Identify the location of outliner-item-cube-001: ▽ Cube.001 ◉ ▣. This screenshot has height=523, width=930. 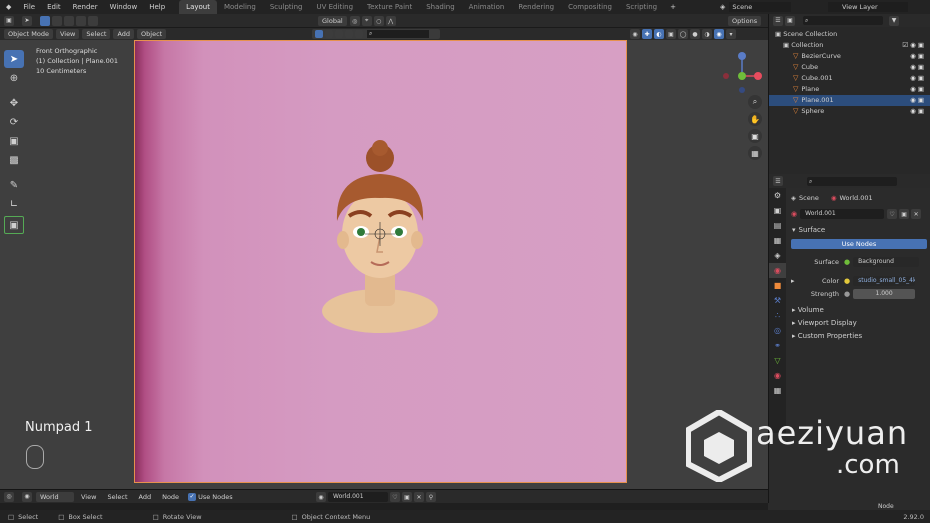
(849, 78).